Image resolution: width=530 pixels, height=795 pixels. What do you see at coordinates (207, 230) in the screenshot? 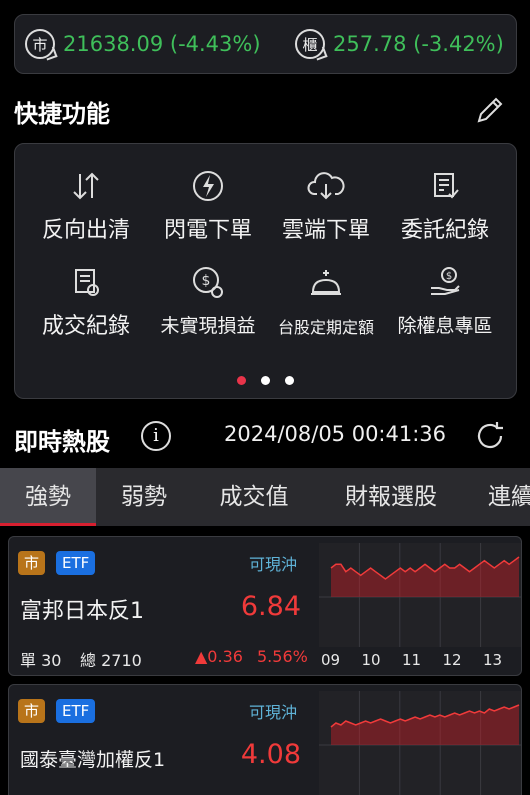
I see `quick-item-label: 閃電下單` at bounding box center [207, 230].